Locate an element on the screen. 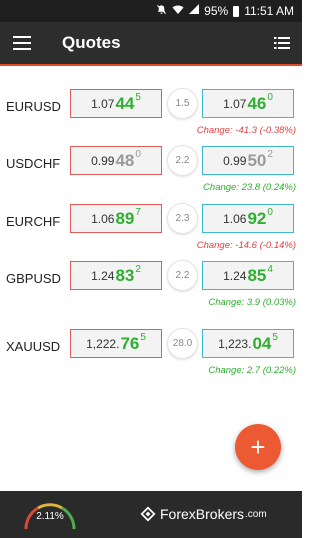  add-symbol-button: + is located at coordinates (258, 447).